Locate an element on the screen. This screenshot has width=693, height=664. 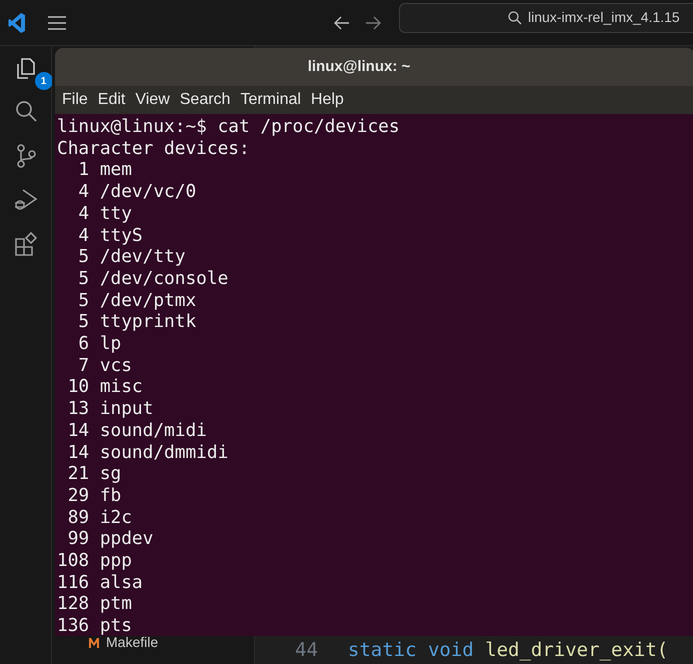
terminal-line: 10 misc is located at coordinates (104, 387).